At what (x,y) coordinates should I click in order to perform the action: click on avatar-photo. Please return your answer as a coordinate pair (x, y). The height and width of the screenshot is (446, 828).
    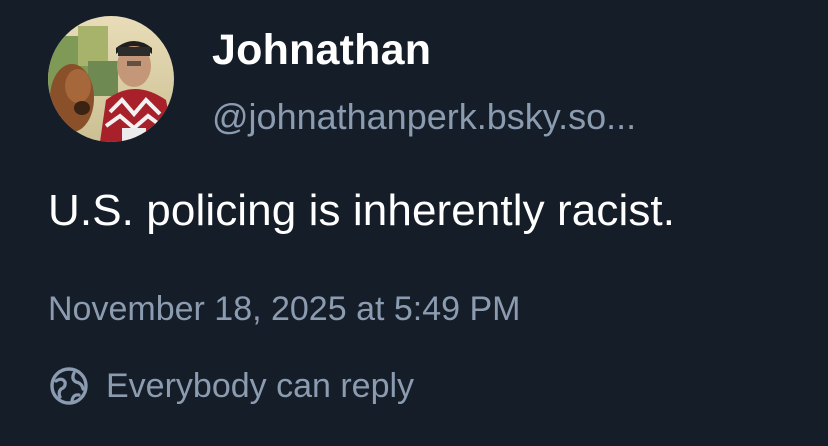
    Looking at the image, I should click on (111, 79).